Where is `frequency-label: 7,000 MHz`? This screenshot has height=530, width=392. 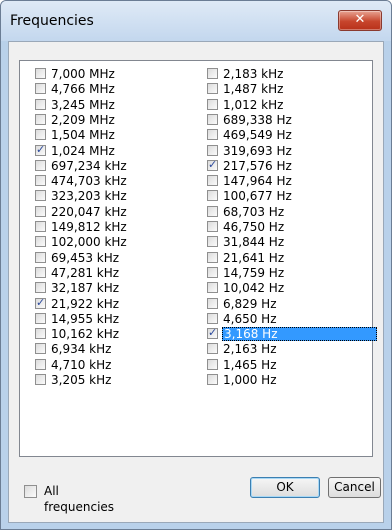
frequency-label: 7,000 MHz is located at coordinates (83, 74).